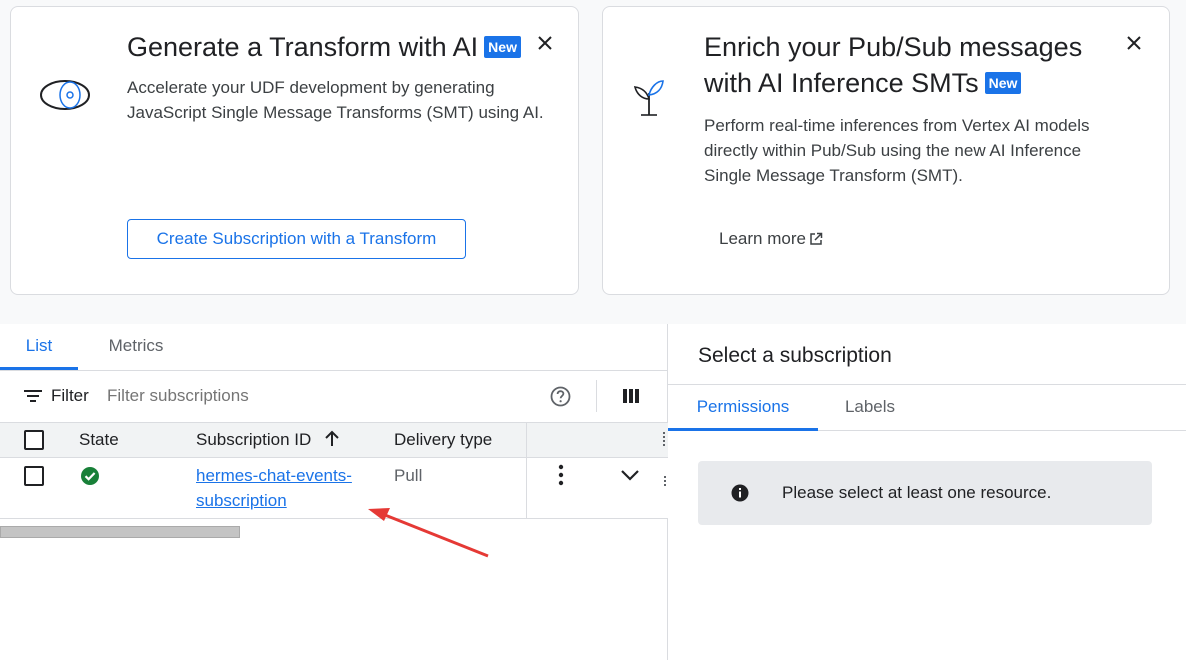  What do you see at coordinates (560, 396) in the screenshot?
I see `help-icon` at bounding box center [560, 396].